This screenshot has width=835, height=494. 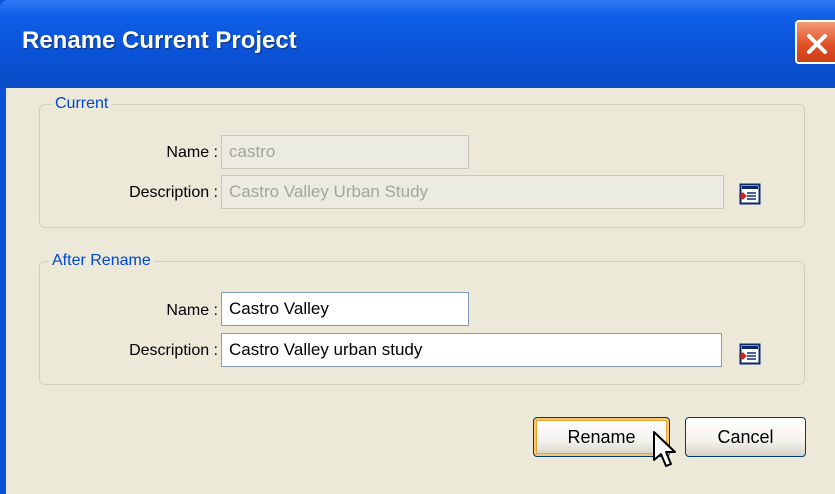 I want to click on cancel-button: Cancel, so click(x=745, y=437).